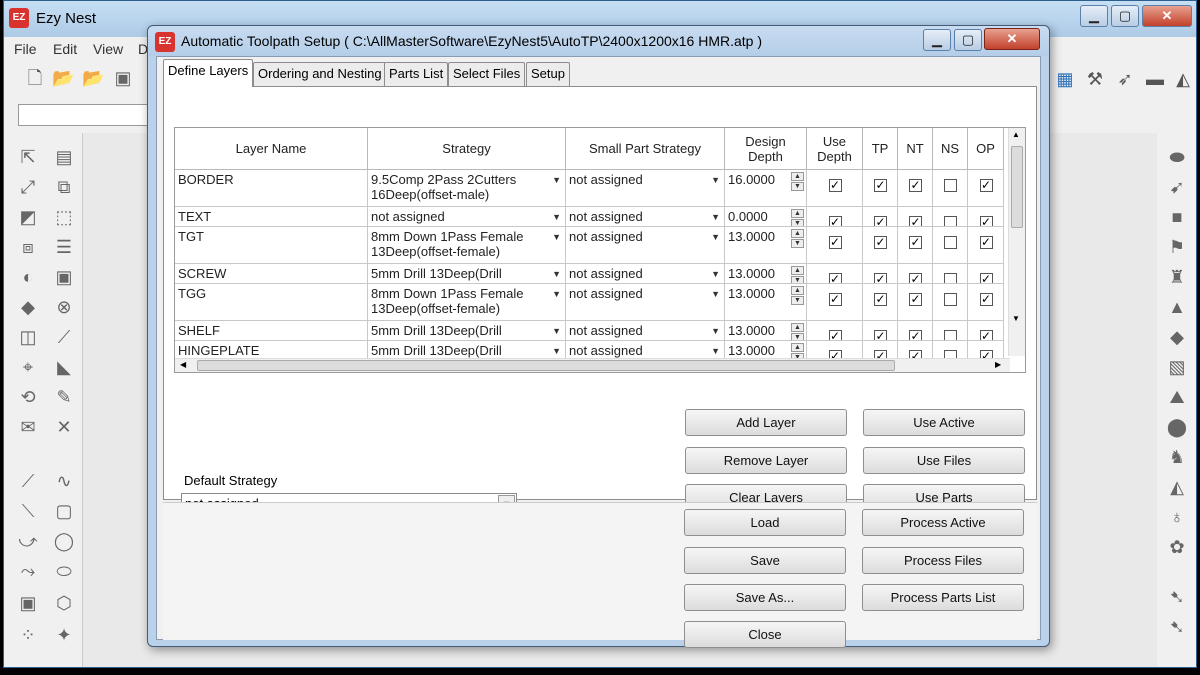  Describe the element at coordinates (271, 245) in the screenshot. I see `cell-layer: TGT` at that location.